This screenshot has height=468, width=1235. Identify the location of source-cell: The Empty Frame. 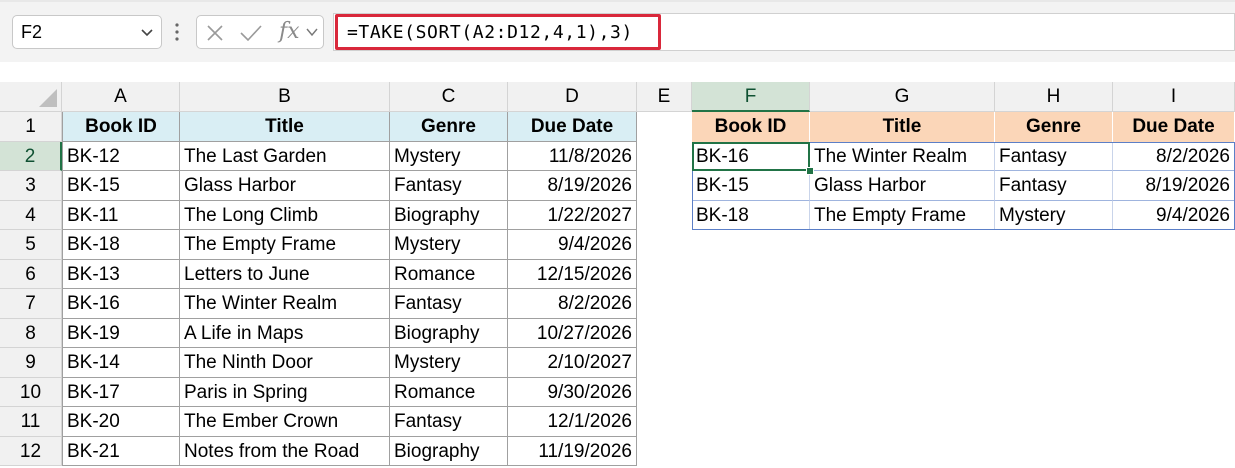
(285, 245).